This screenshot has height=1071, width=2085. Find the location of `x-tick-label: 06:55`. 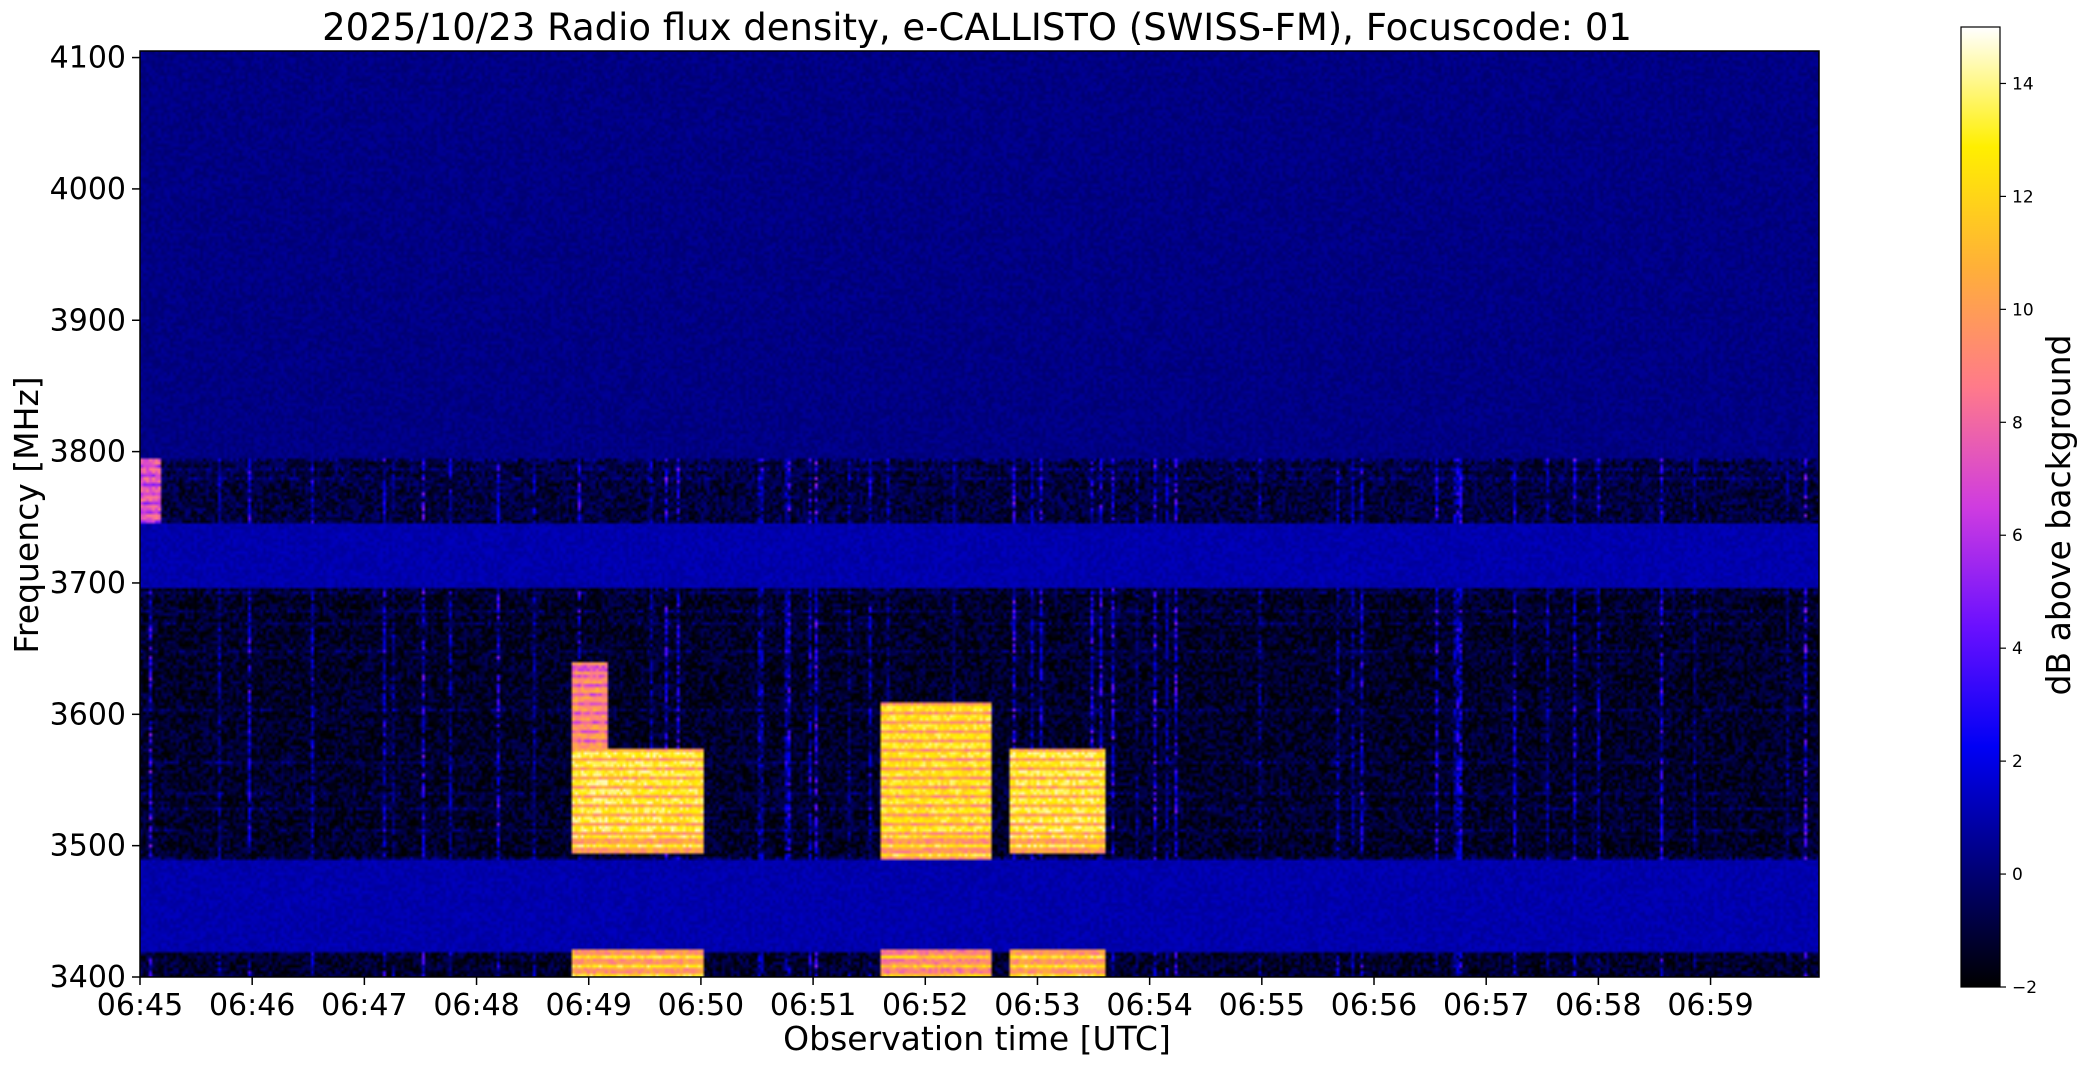

x-tick-label: 06:55 is located at coordinates (1262, 1005).